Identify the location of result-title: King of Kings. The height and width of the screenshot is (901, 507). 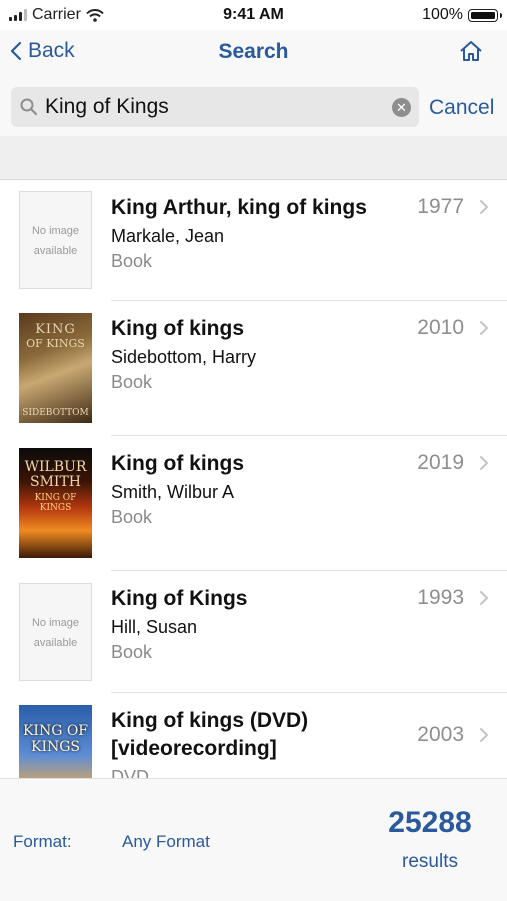
(179, 598).